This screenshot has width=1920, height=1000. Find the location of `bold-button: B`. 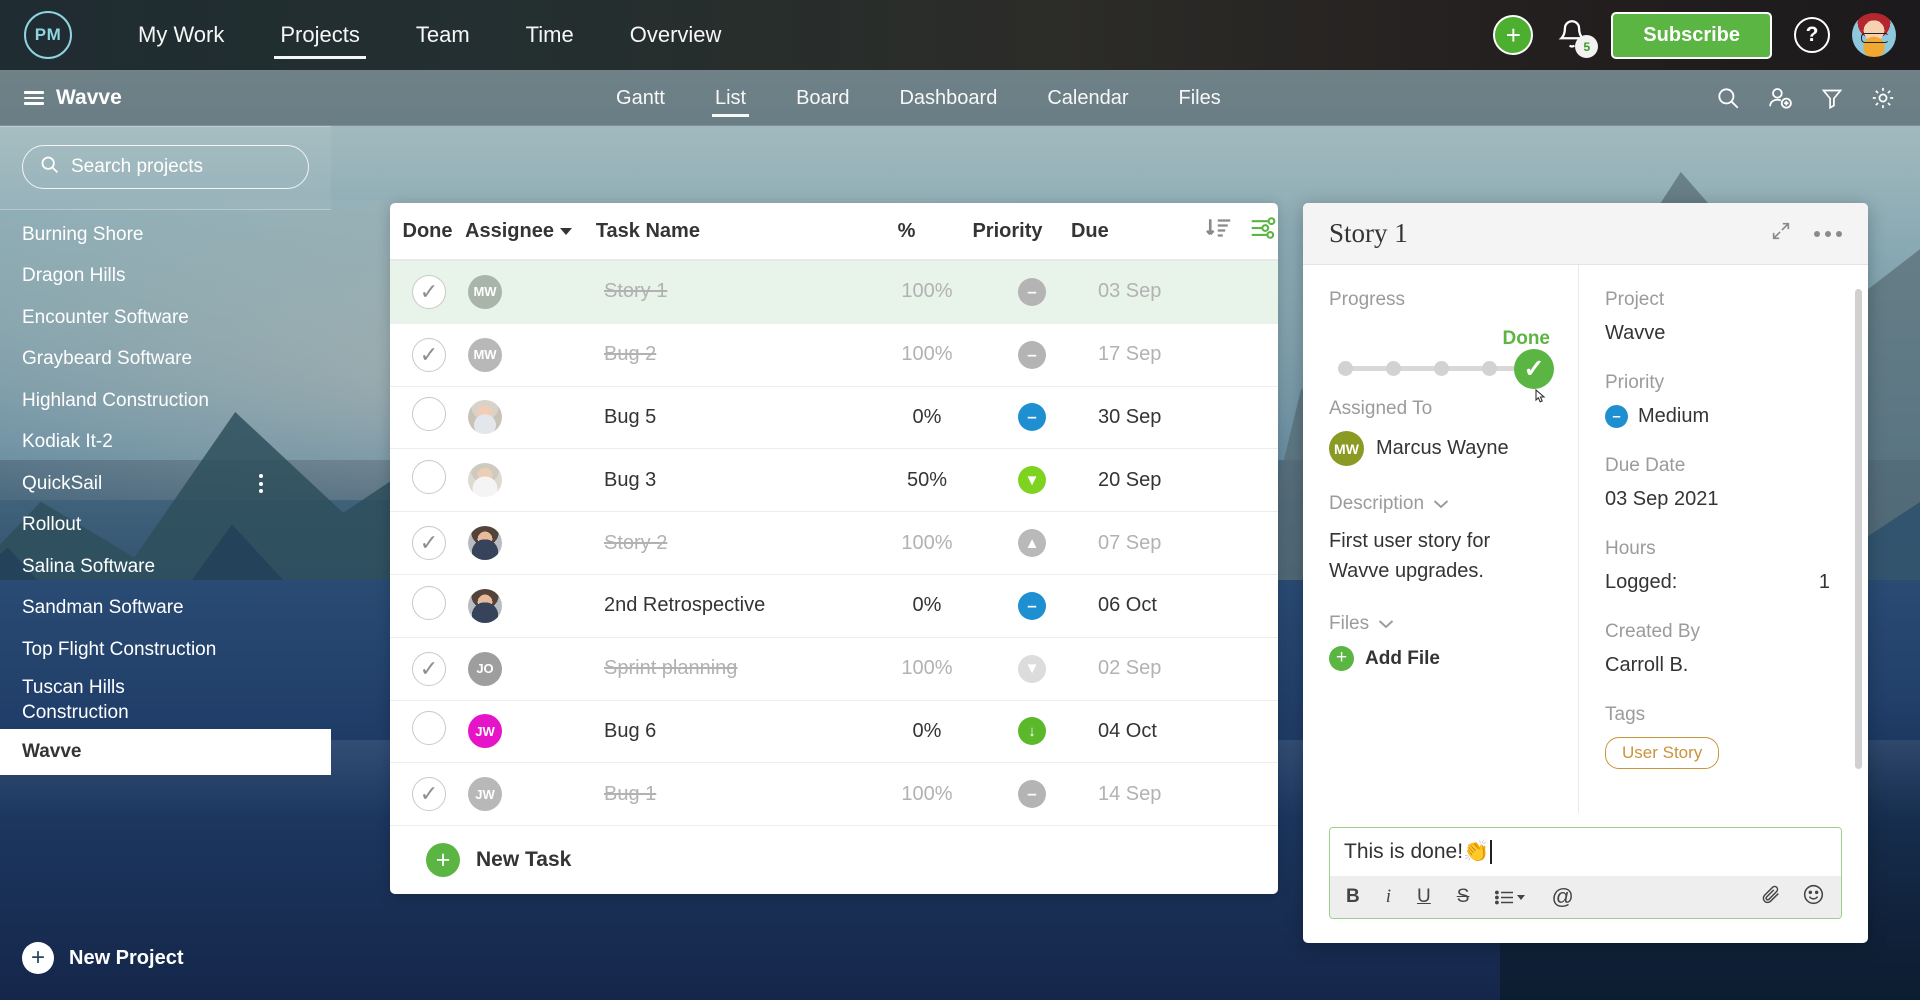

bold-button: B is located at coordinates (1353, 897).